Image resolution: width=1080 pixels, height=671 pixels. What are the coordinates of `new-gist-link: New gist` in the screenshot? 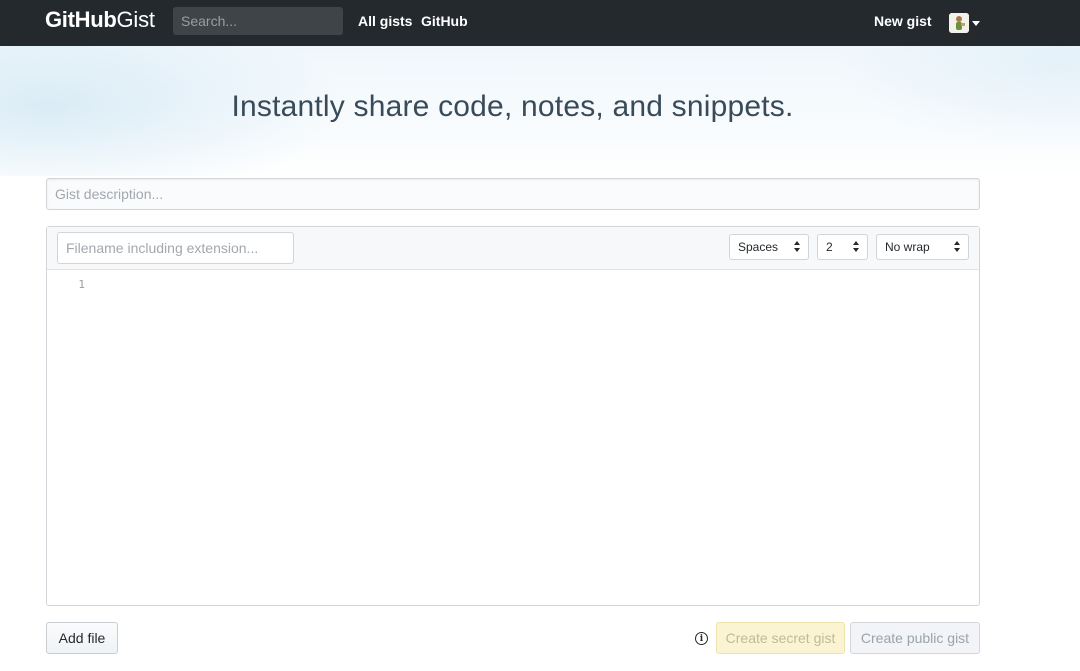 It's located at (903, 21).